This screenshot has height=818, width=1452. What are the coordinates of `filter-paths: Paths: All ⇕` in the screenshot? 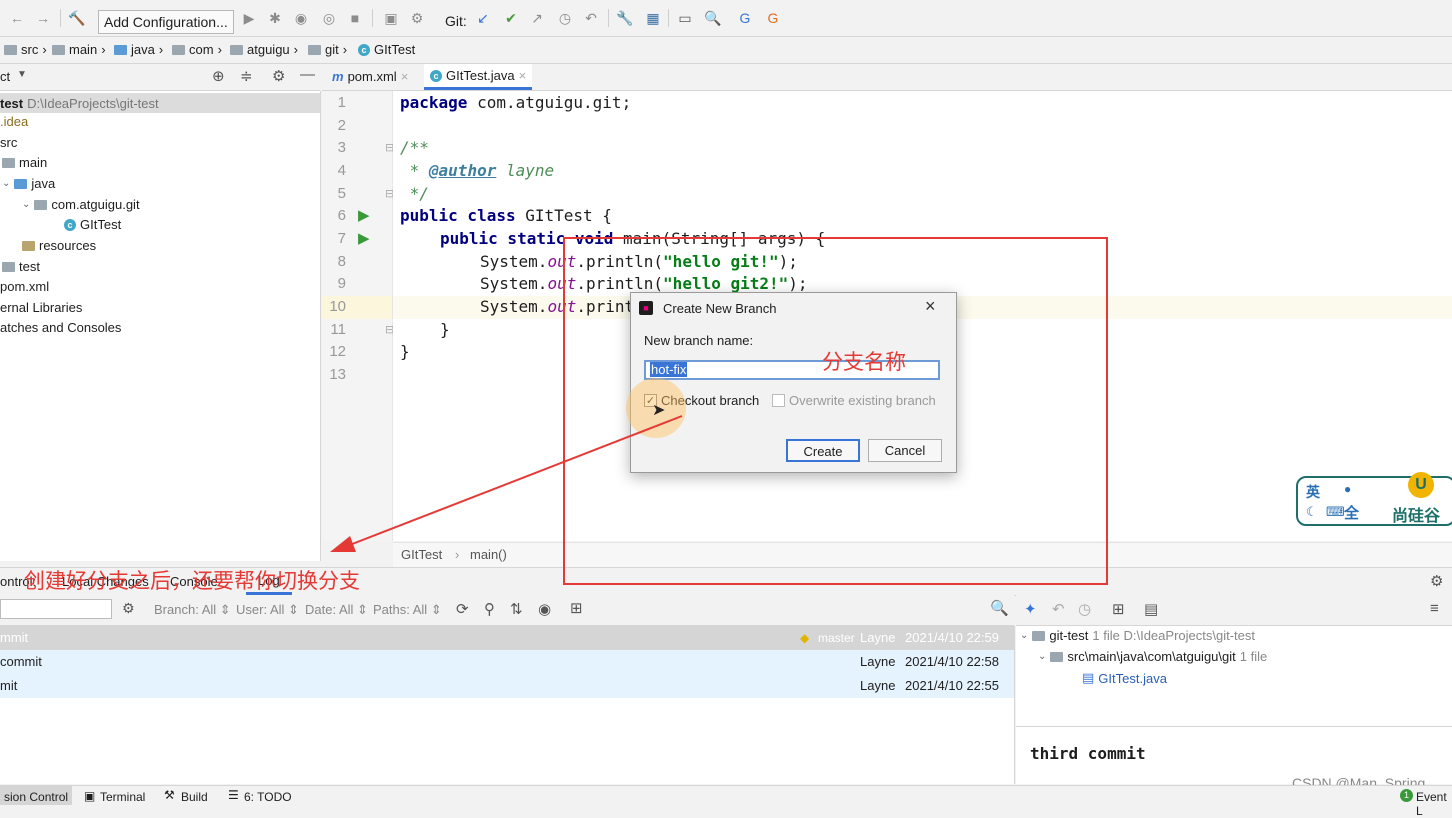 It's located at (407, 610).